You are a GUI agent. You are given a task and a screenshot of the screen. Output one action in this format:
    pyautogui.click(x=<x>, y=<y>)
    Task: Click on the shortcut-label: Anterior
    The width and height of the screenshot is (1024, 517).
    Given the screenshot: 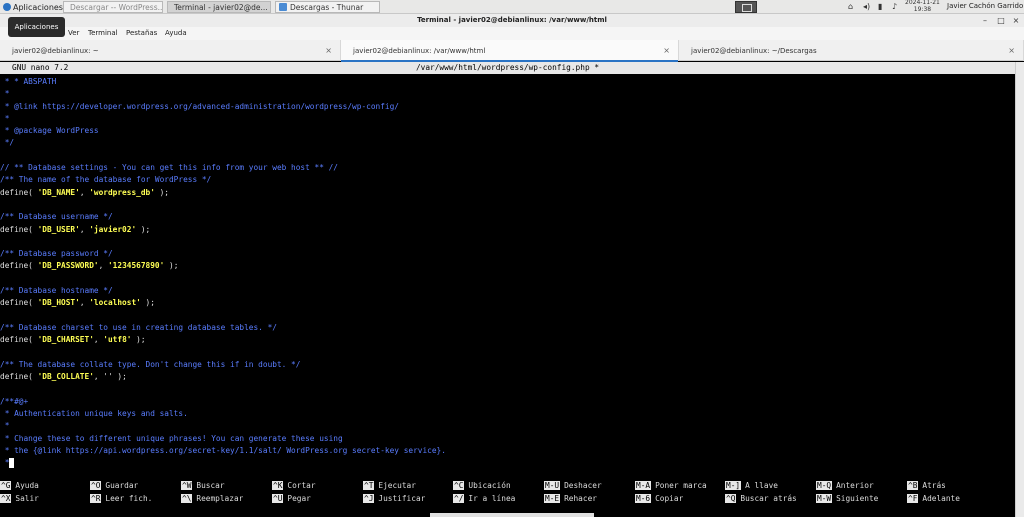 What is the action you would take?
    pyautogui.click(x=855, y=485)
    